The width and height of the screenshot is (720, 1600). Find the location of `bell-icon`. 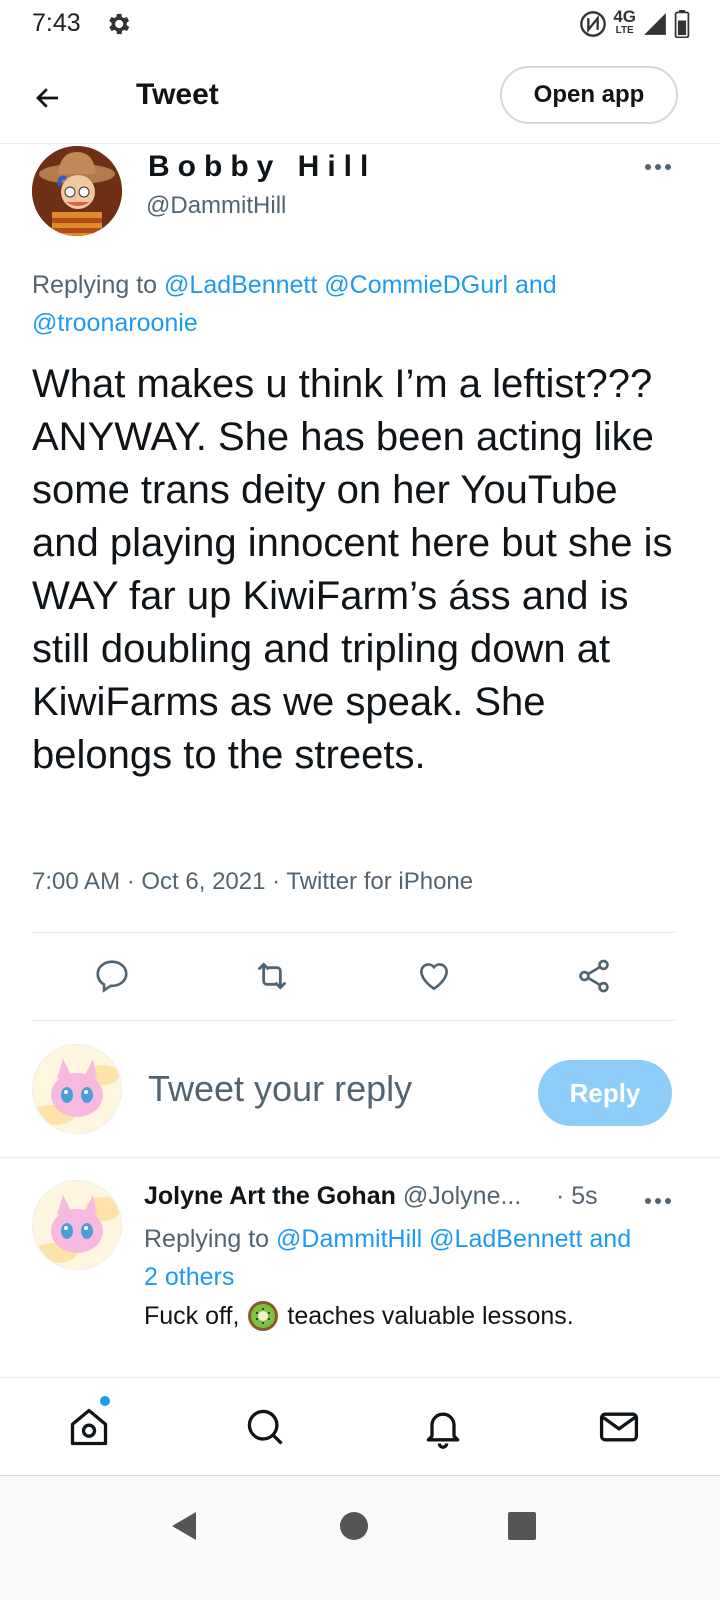

bell-icon is located at coordinates (443, 1430).